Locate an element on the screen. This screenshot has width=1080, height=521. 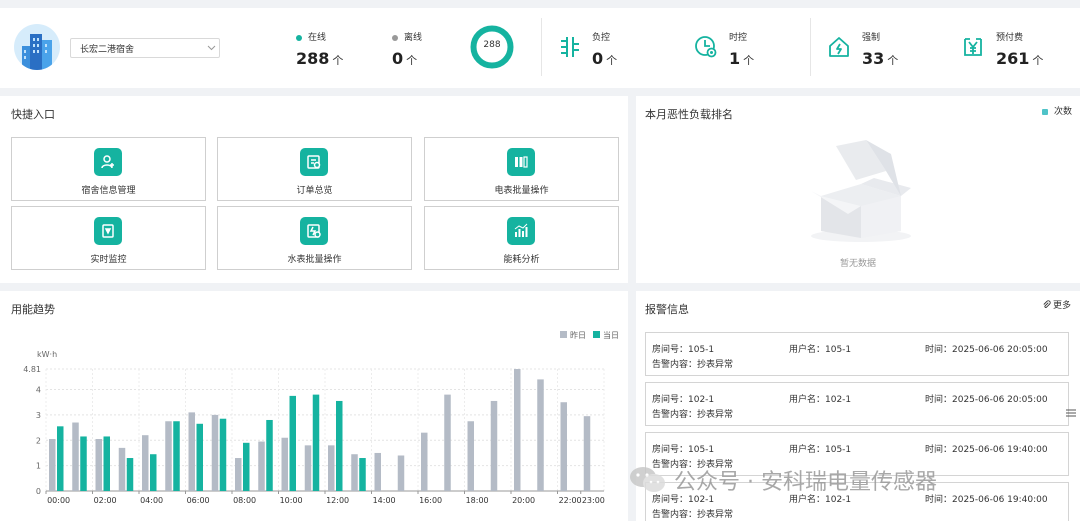
load-control-icon is located at coordinates (570, 47).